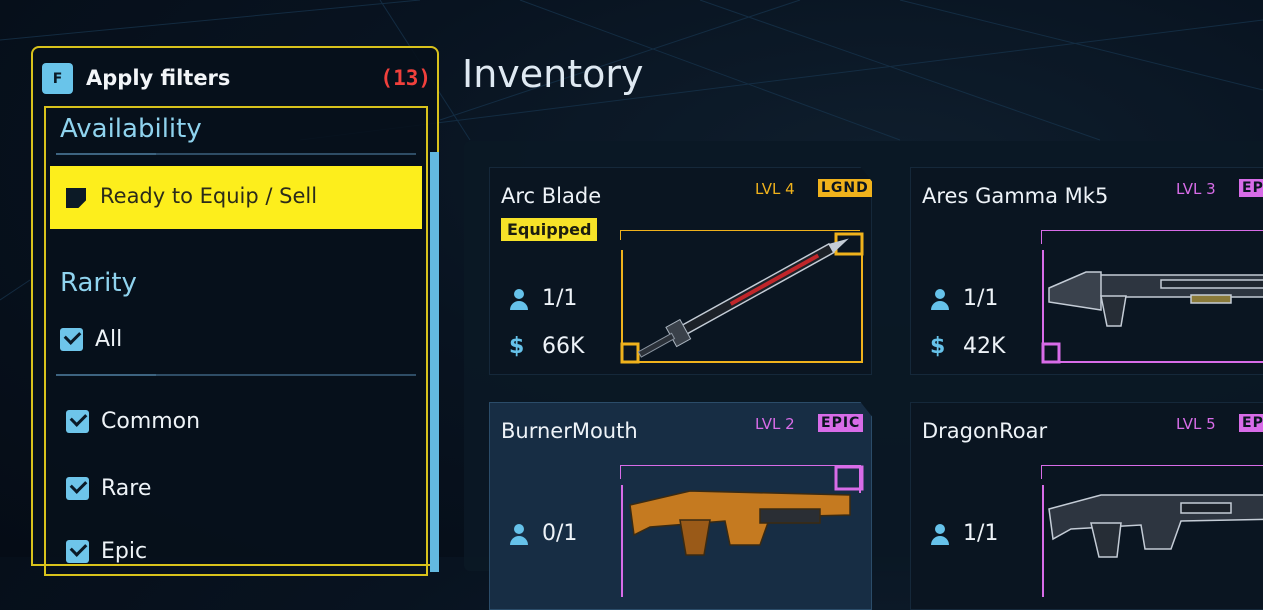 The image size is (1263, 610). What do you see at coordinates (985, 431) in the screenshot?
I see `item-name: DragonRoar` at bounding box center [985, 431].